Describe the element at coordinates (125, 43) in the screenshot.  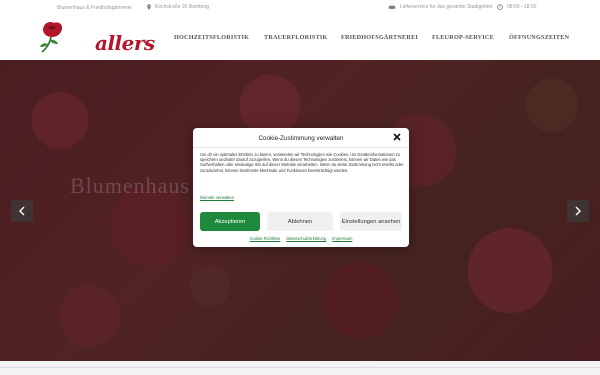
I see `logo-text: allers` at that location.